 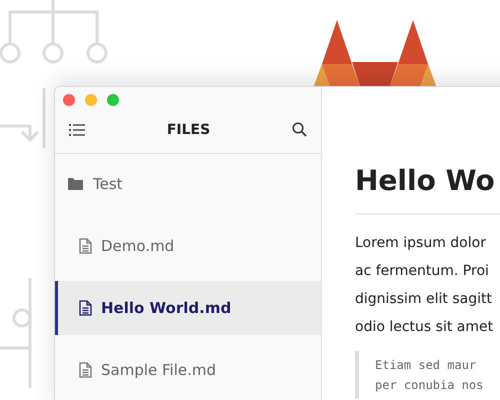 I want to click on file-item: Hello World.md, so click(x=188, y=308).